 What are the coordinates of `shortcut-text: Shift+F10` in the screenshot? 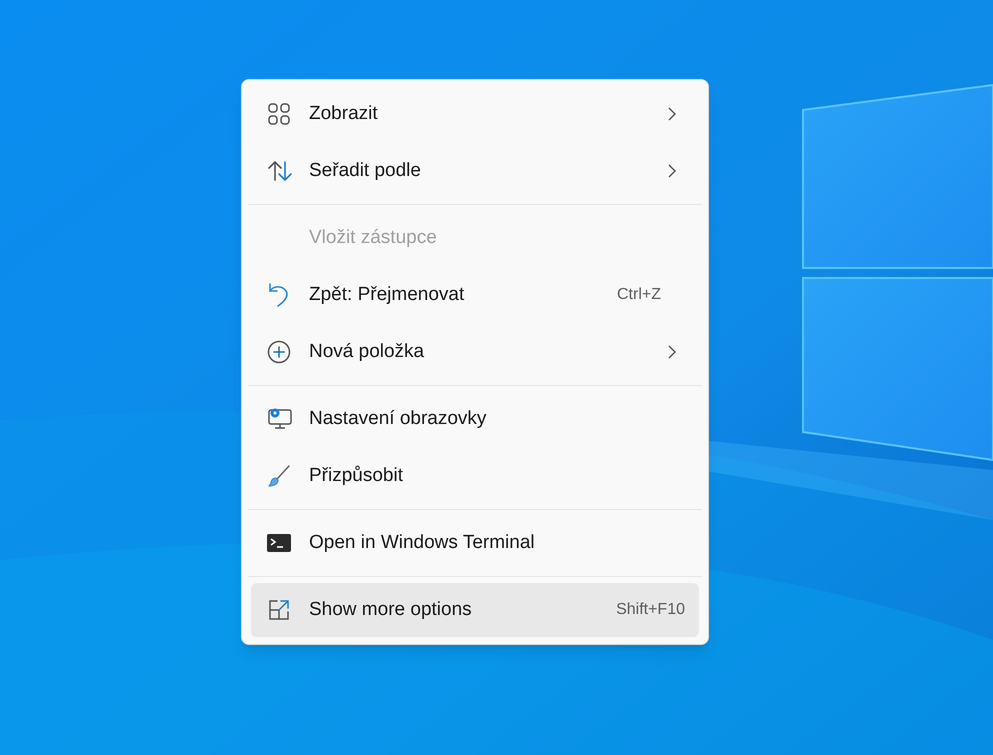 It's located at (650, 610).